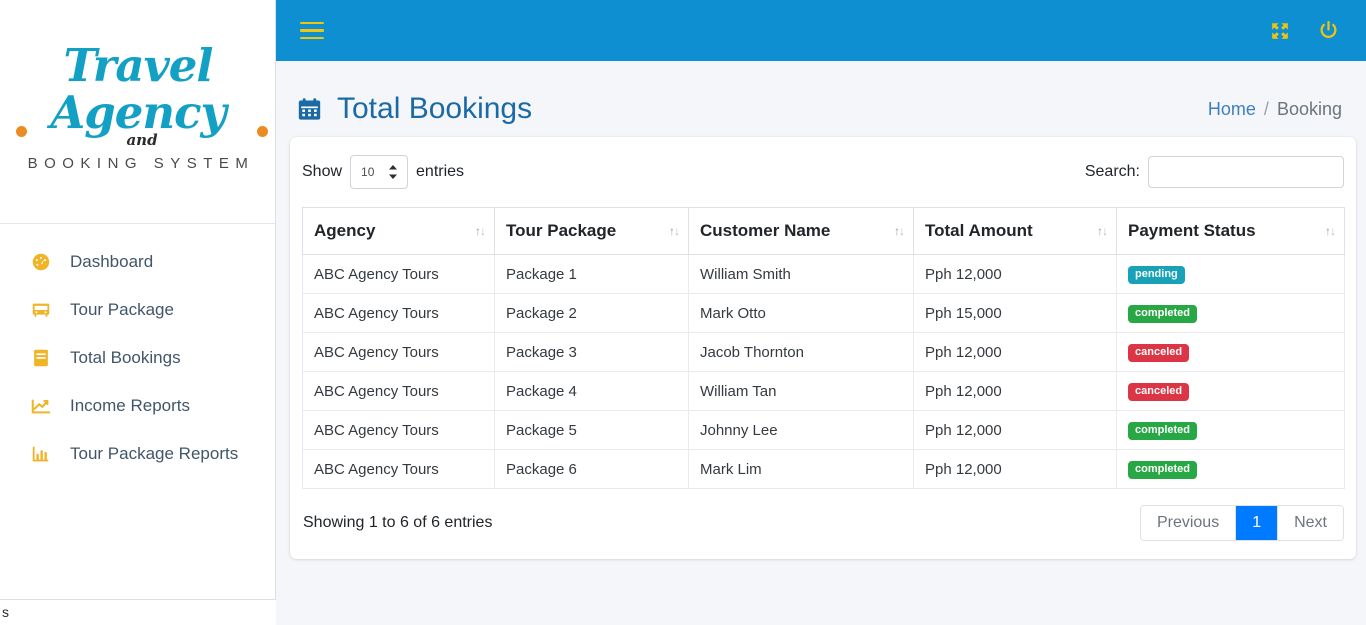 Image resolution: width=1366 pixels, height=625 pixels. Describe the element at coordinates (43, 310) in the screenshot. I see `bus-icon` at that location.